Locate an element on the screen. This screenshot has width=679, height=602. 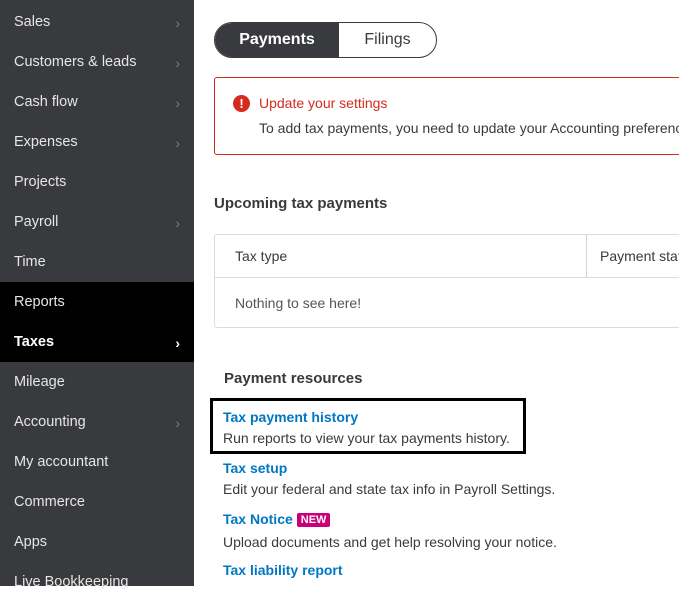
sidebar-item-label: Payroll is located at coordinates (36, 222).